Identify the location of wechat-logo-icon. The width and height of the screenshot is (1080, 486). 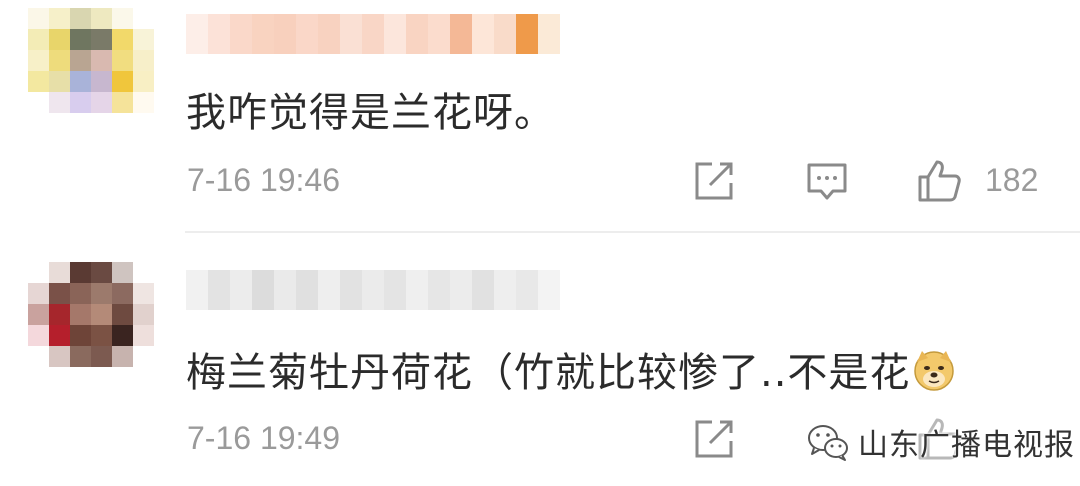
(828, 443).